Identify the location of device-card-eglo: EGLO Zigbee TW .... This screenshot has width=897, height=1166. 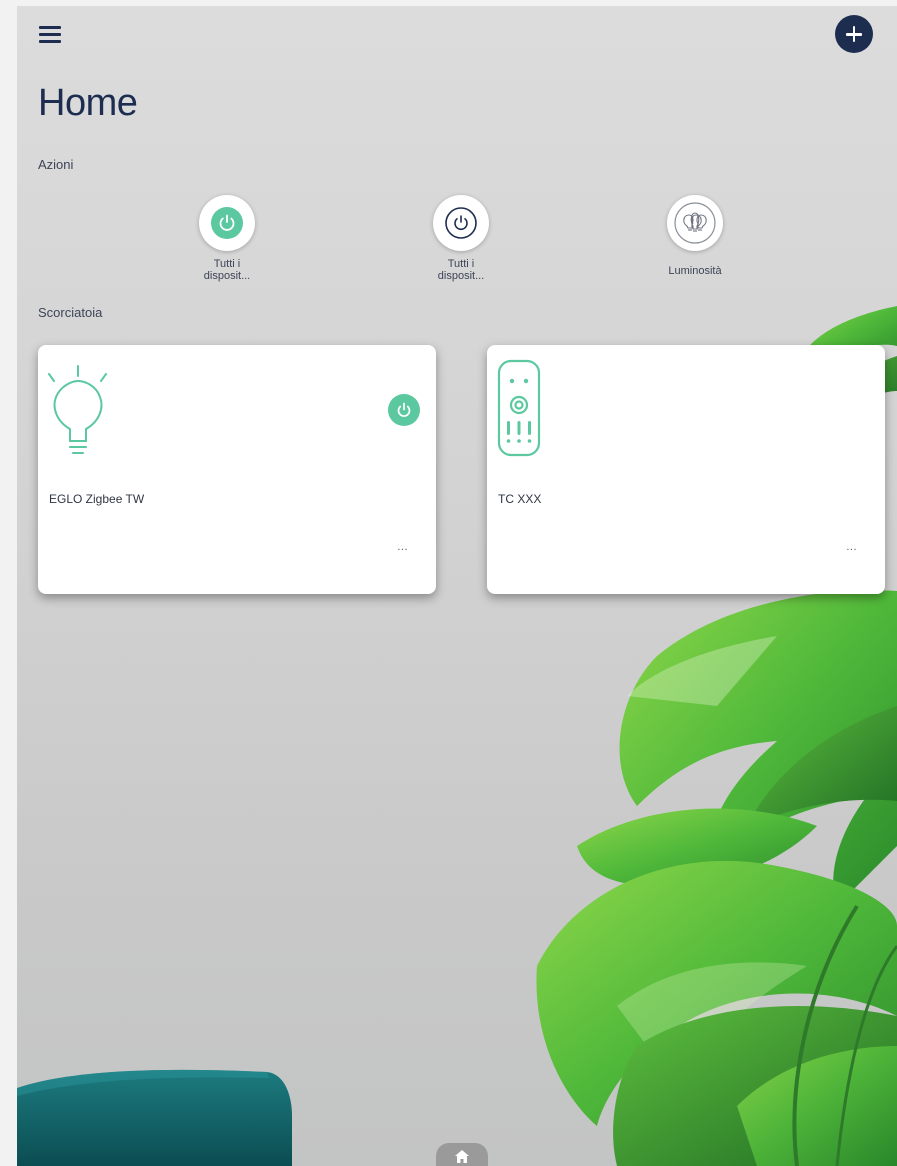
(237, 469).